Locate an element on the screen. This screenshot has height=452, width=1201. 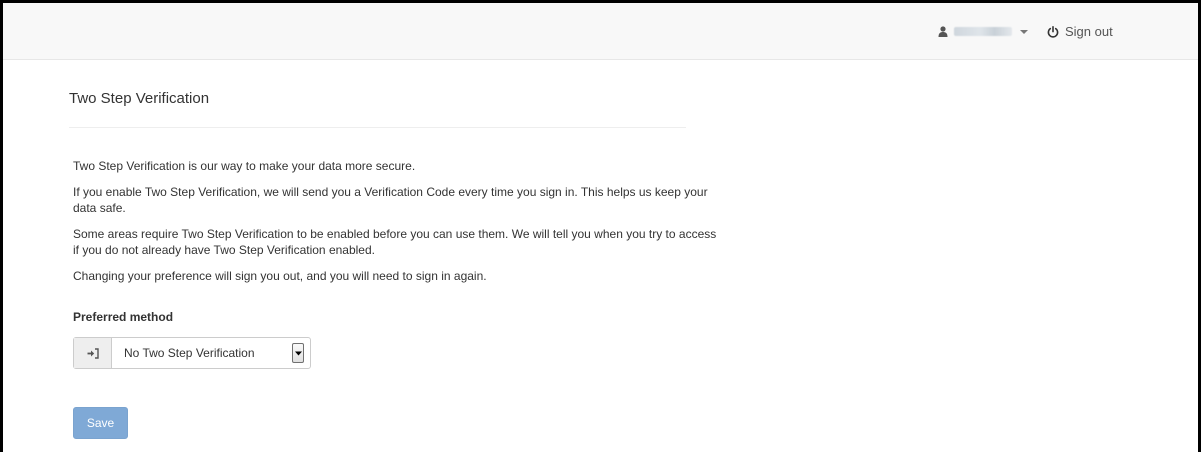
sign-out-link: Sign out is located at coordinates (1080, 31).